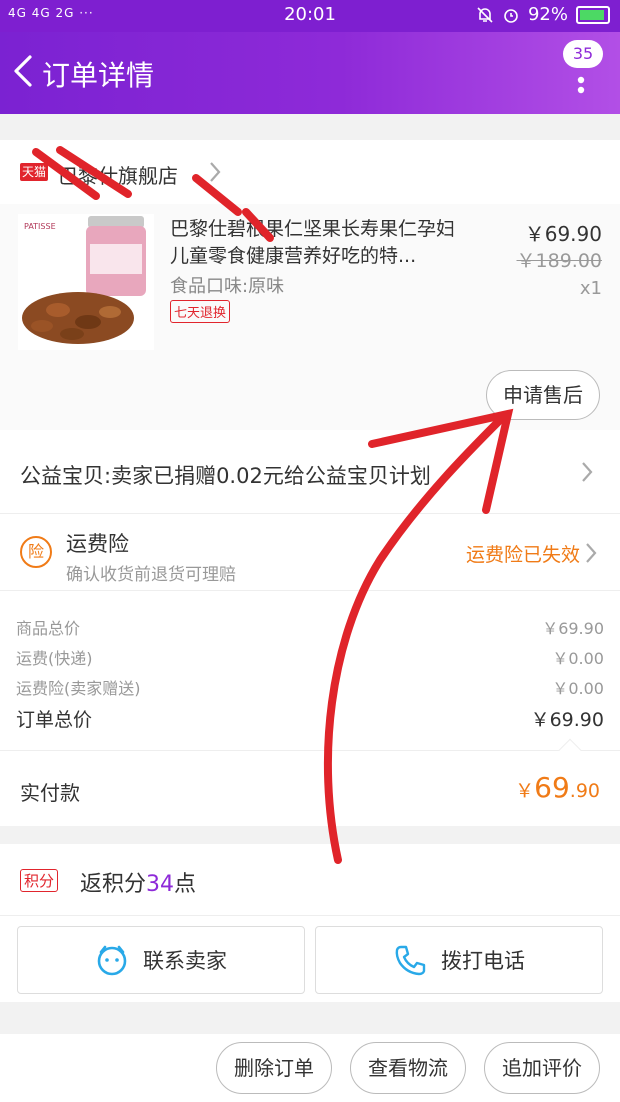 This screenshot has height=1102, width=620. I want to click on tmall-badge: 天猫, so click(34, 172).